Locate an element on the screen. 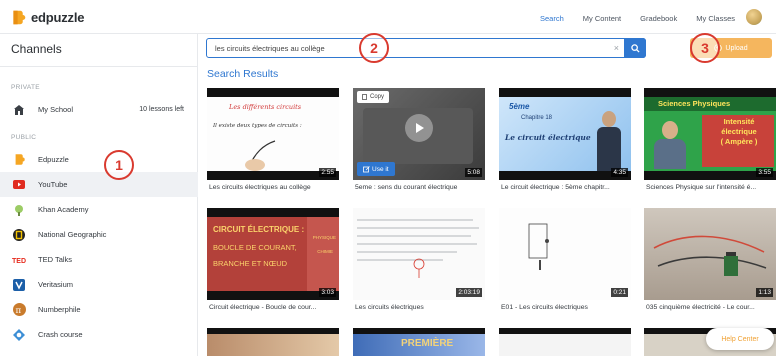 This screenshot has height=356, width=776. video-thumbnail: 2:03:19 is located at coordinates (419, 254).